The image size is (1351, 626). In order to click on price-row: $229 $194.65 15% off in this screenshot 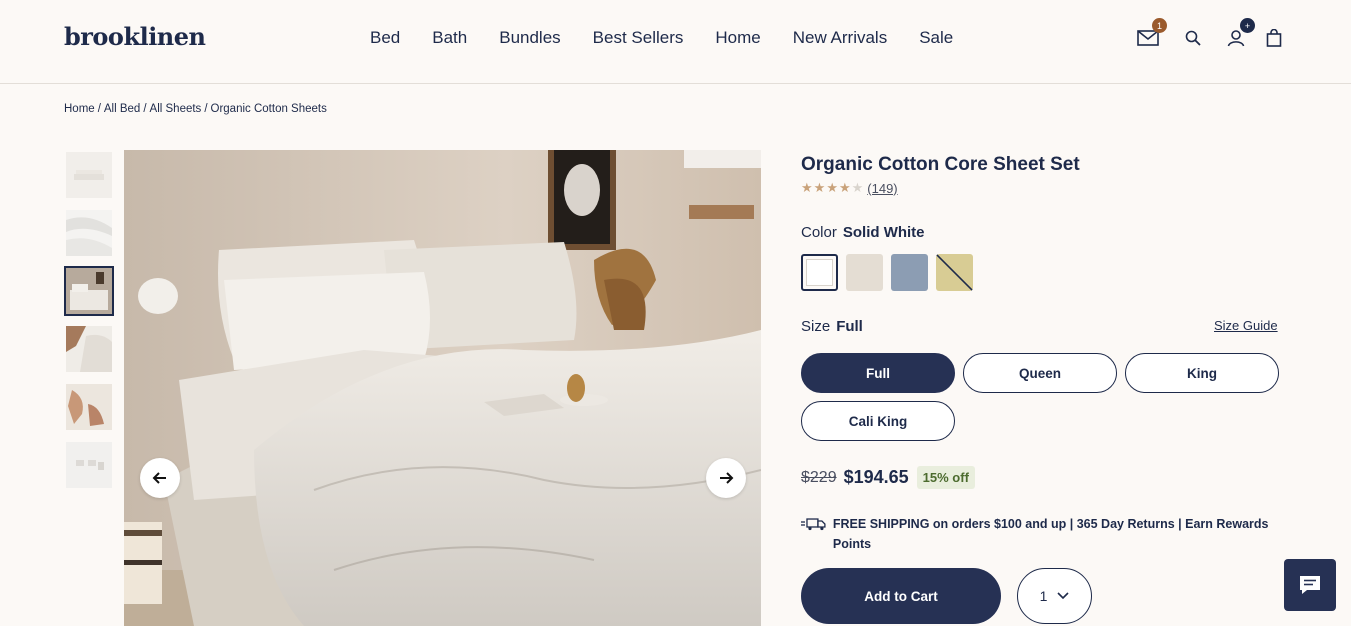, I will do `click(888, 477)`.